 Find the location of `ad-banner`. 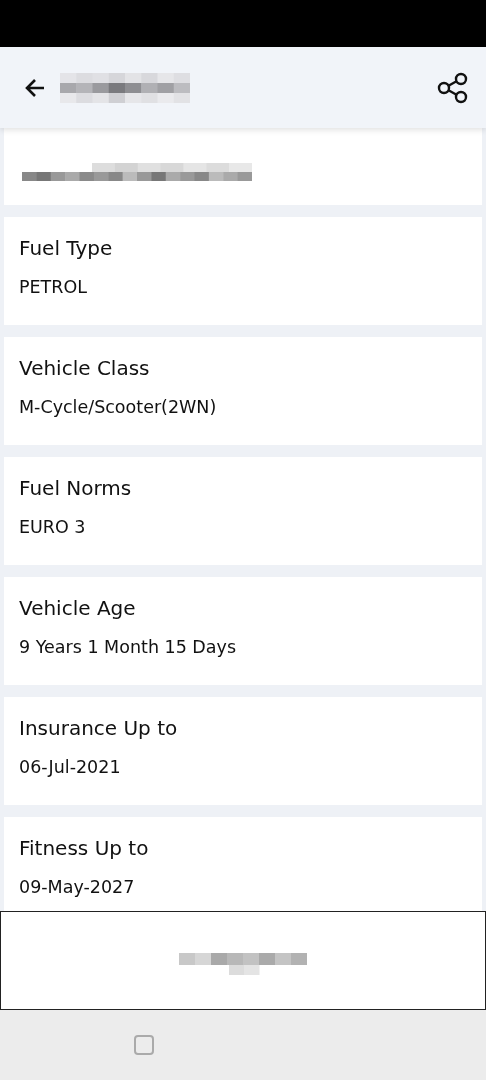

ad-banner is located at coordinates (243, 960).